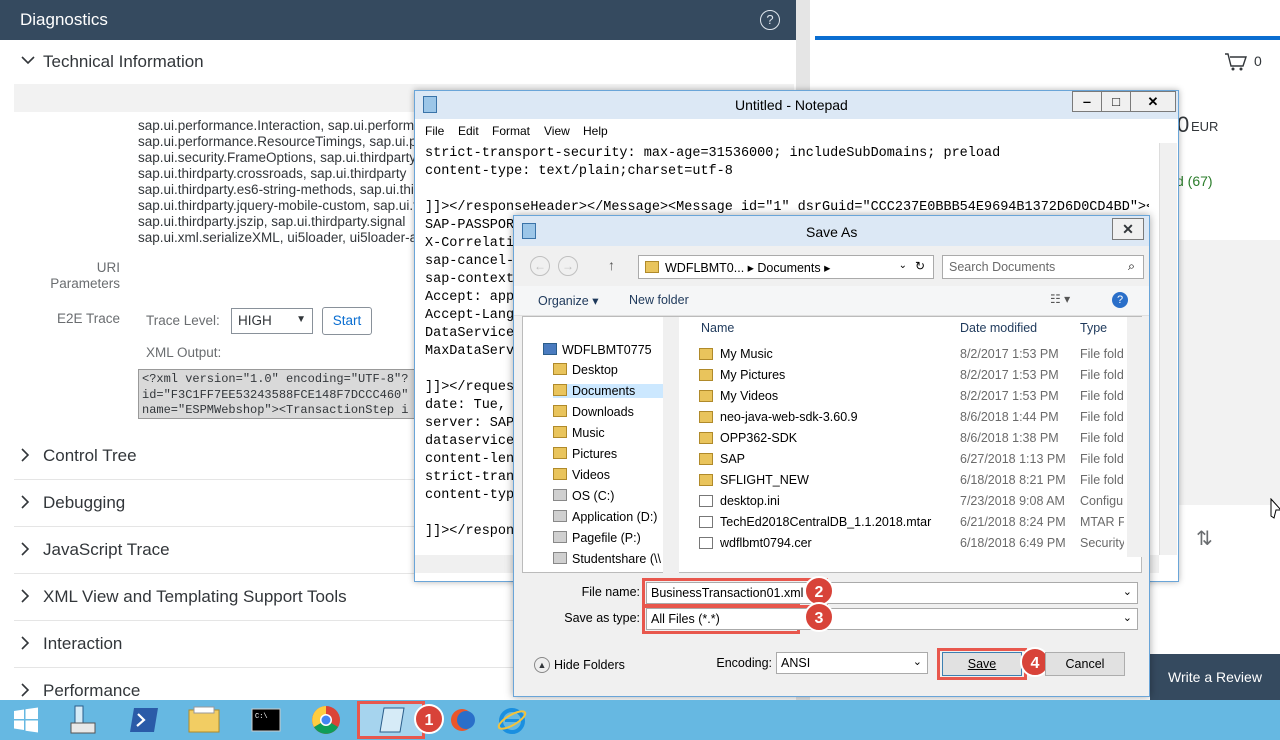 The image size is (1280, 740). I want to click on navigation-scrollbar, so click(671, 445).